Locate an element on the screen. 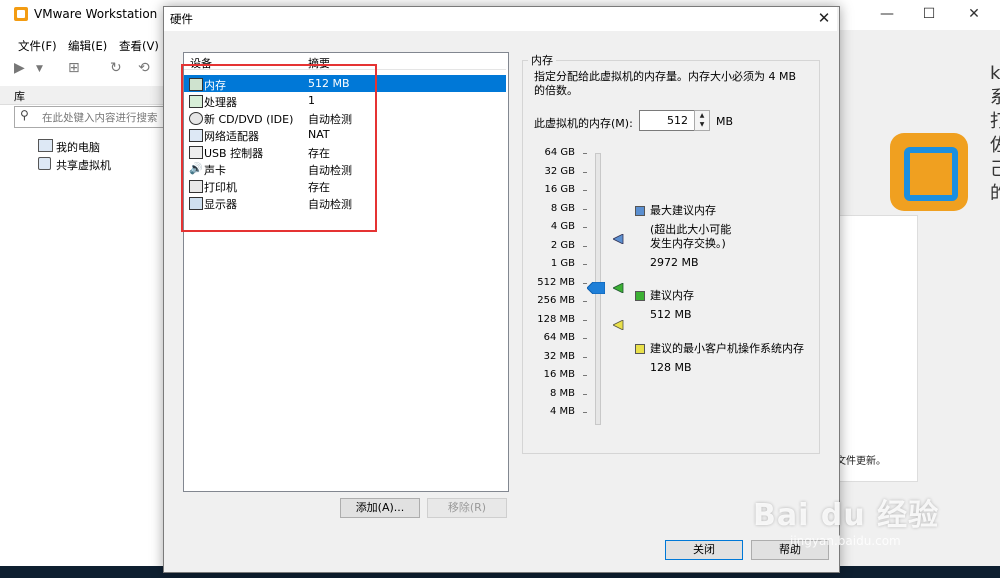  memory-scale-label: 8 MB is located at coordinates (562, 393).